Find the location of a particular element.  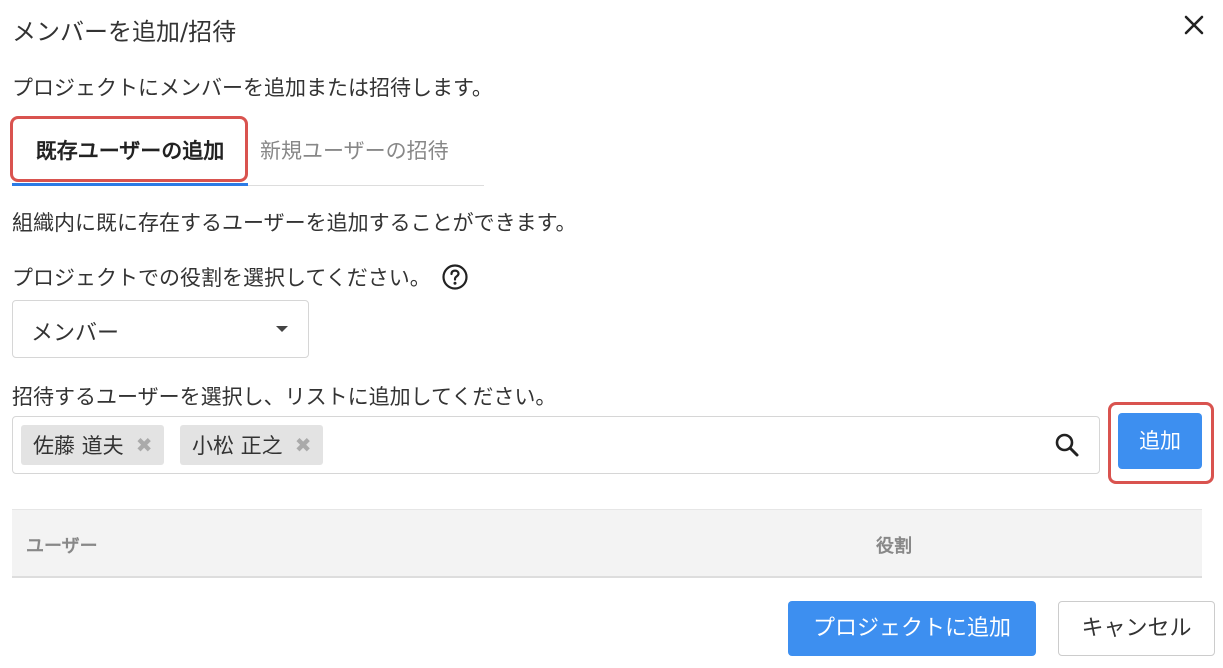

dialog-description: プロジェクトにメンバーを追加または招待します。 is located at coordinates (252, 88).